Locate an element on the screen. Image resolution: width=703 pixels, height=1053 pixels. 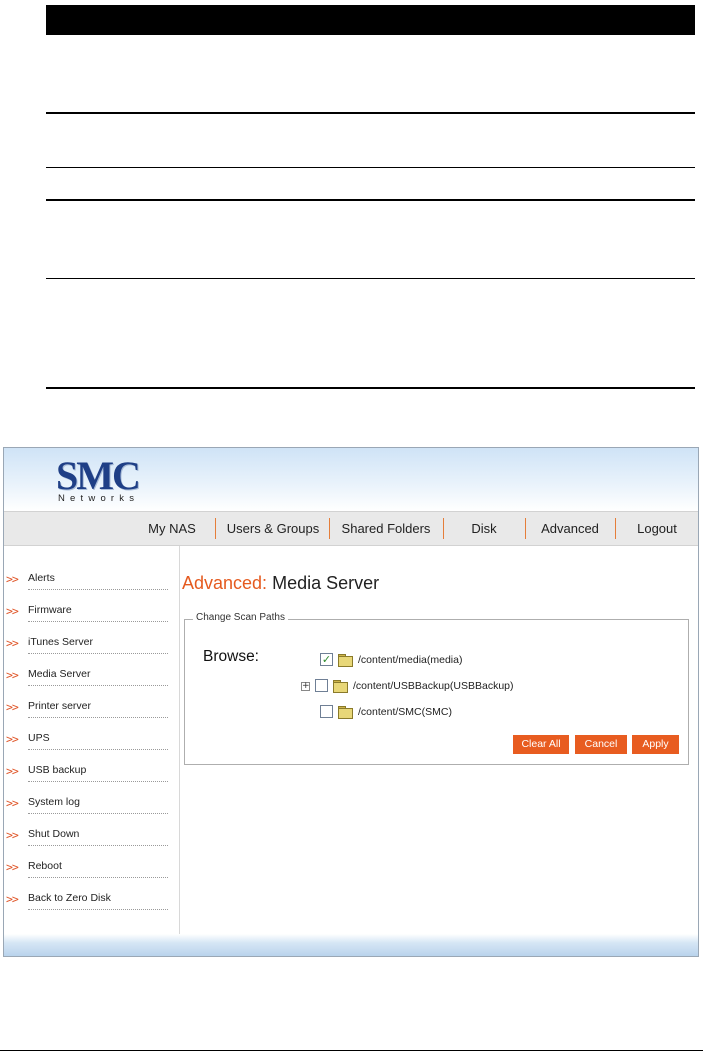
page-title-name: Media Server is located at coordinates (326, 583).